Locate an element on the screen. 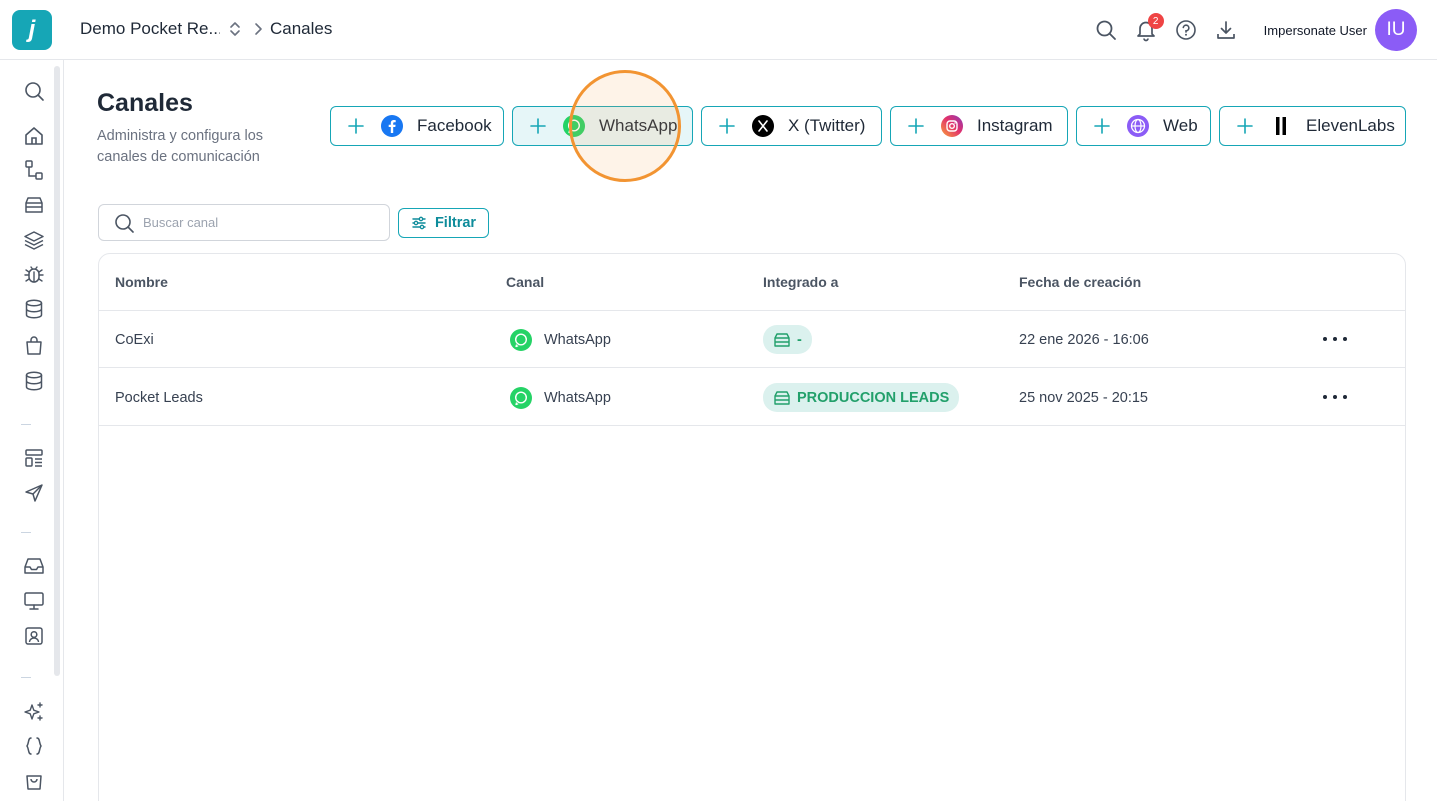 The width and height of the screenshot is (1437, 801). column-header-channel: Canal is located at coordinates (525, 282).